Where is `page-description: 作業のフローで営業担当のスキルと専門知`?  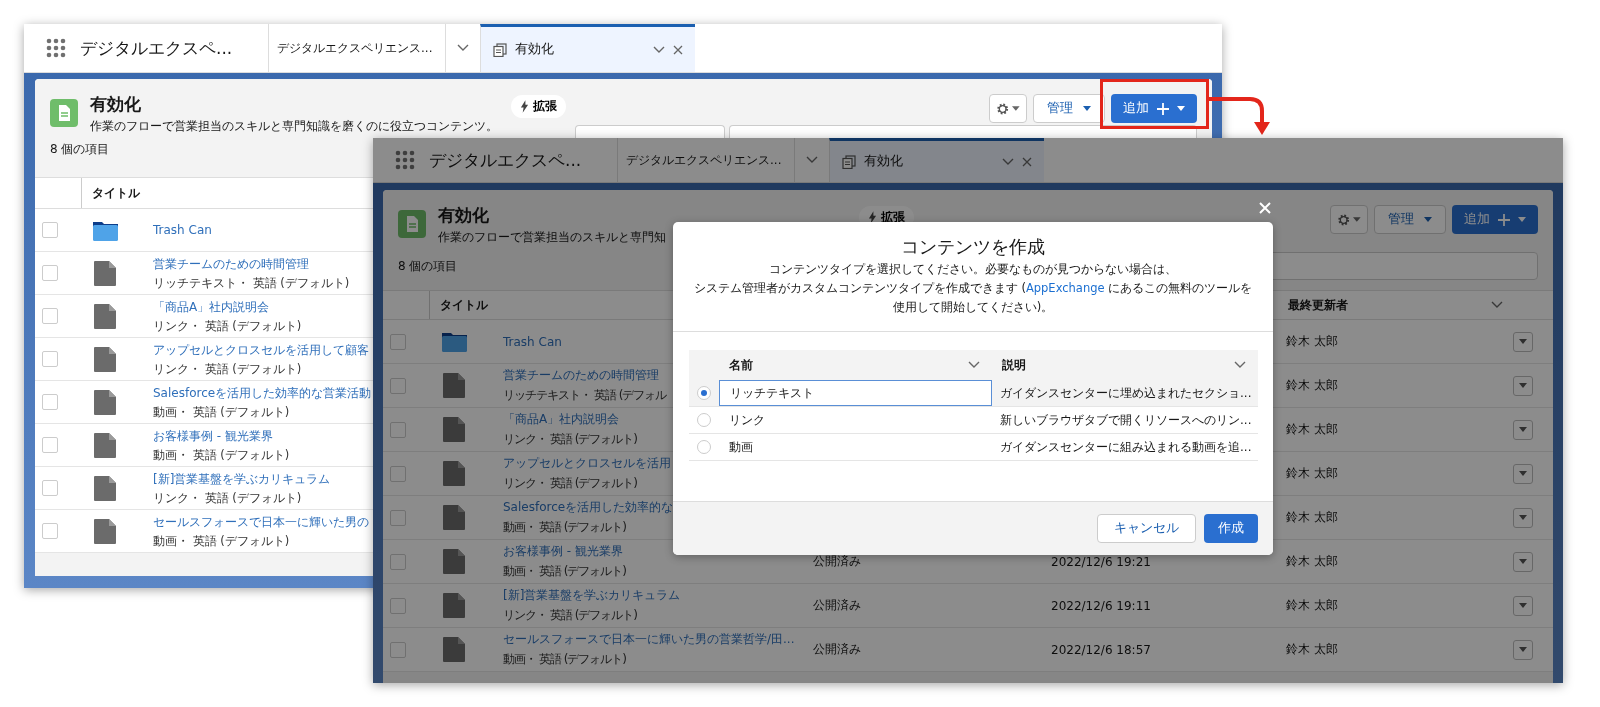
page-description: 作業のフローで営業担当のスキルと専門知 is located at coordinates (552, 237).